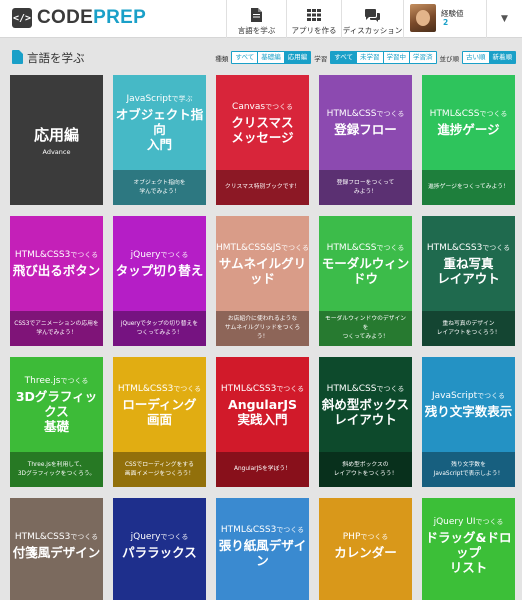 The width and height of the screenshot is (522, 600). What do you see at coordinates (262, 140) in the screenshot?
I see `book-card: Canvasでつくる クリスマス メッセージ クリスマス特別ブックです！` at bounding box center [262, 140].